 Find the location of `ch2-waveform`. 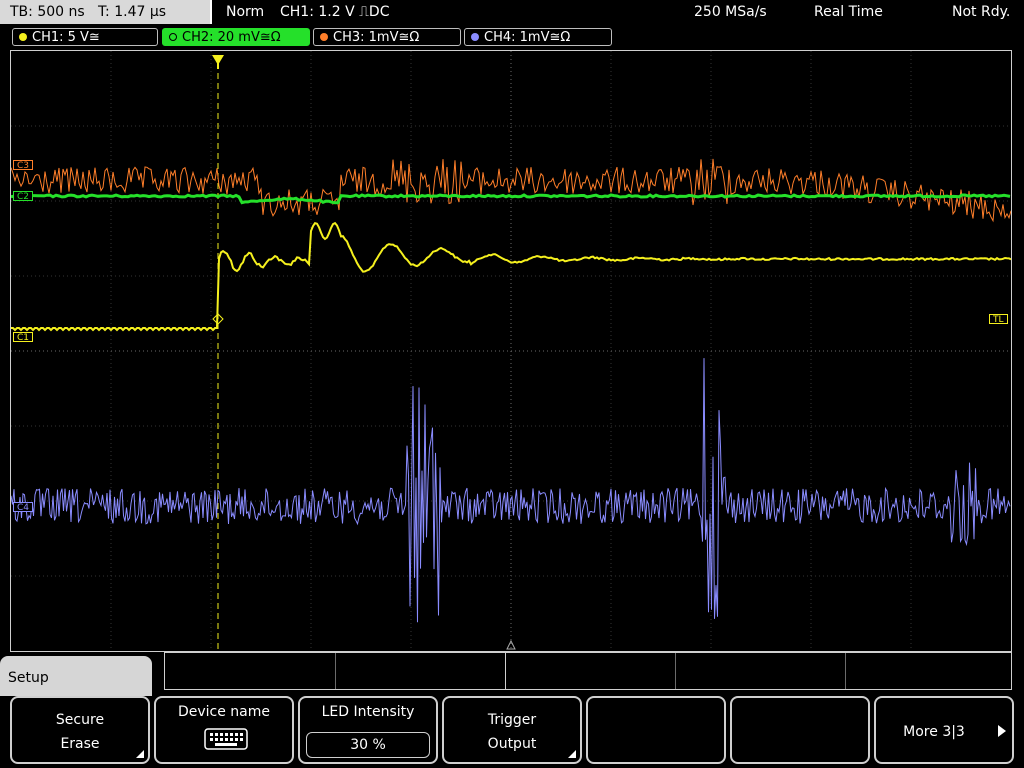

ch2-waveform is located at coordinates (511, 199).